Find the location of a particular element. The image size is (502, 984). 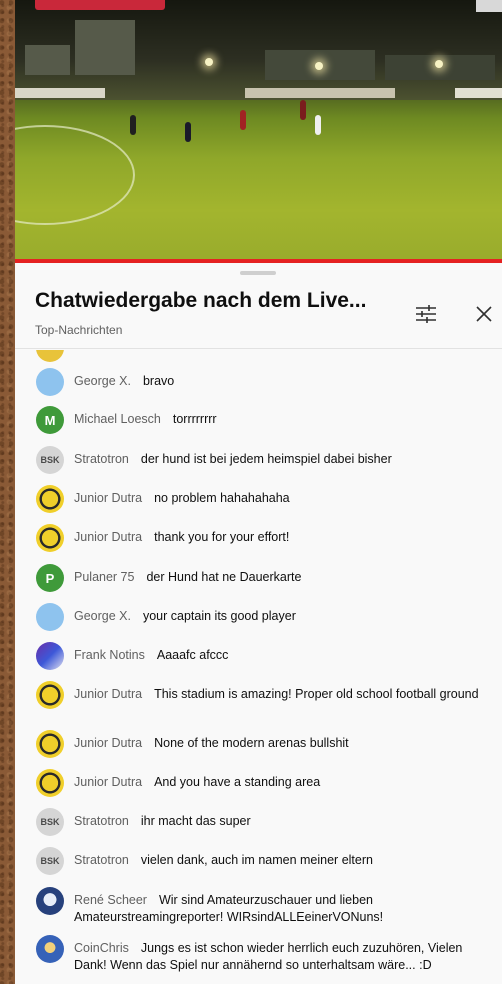

stadium-background is located at coordinates (258, 50).